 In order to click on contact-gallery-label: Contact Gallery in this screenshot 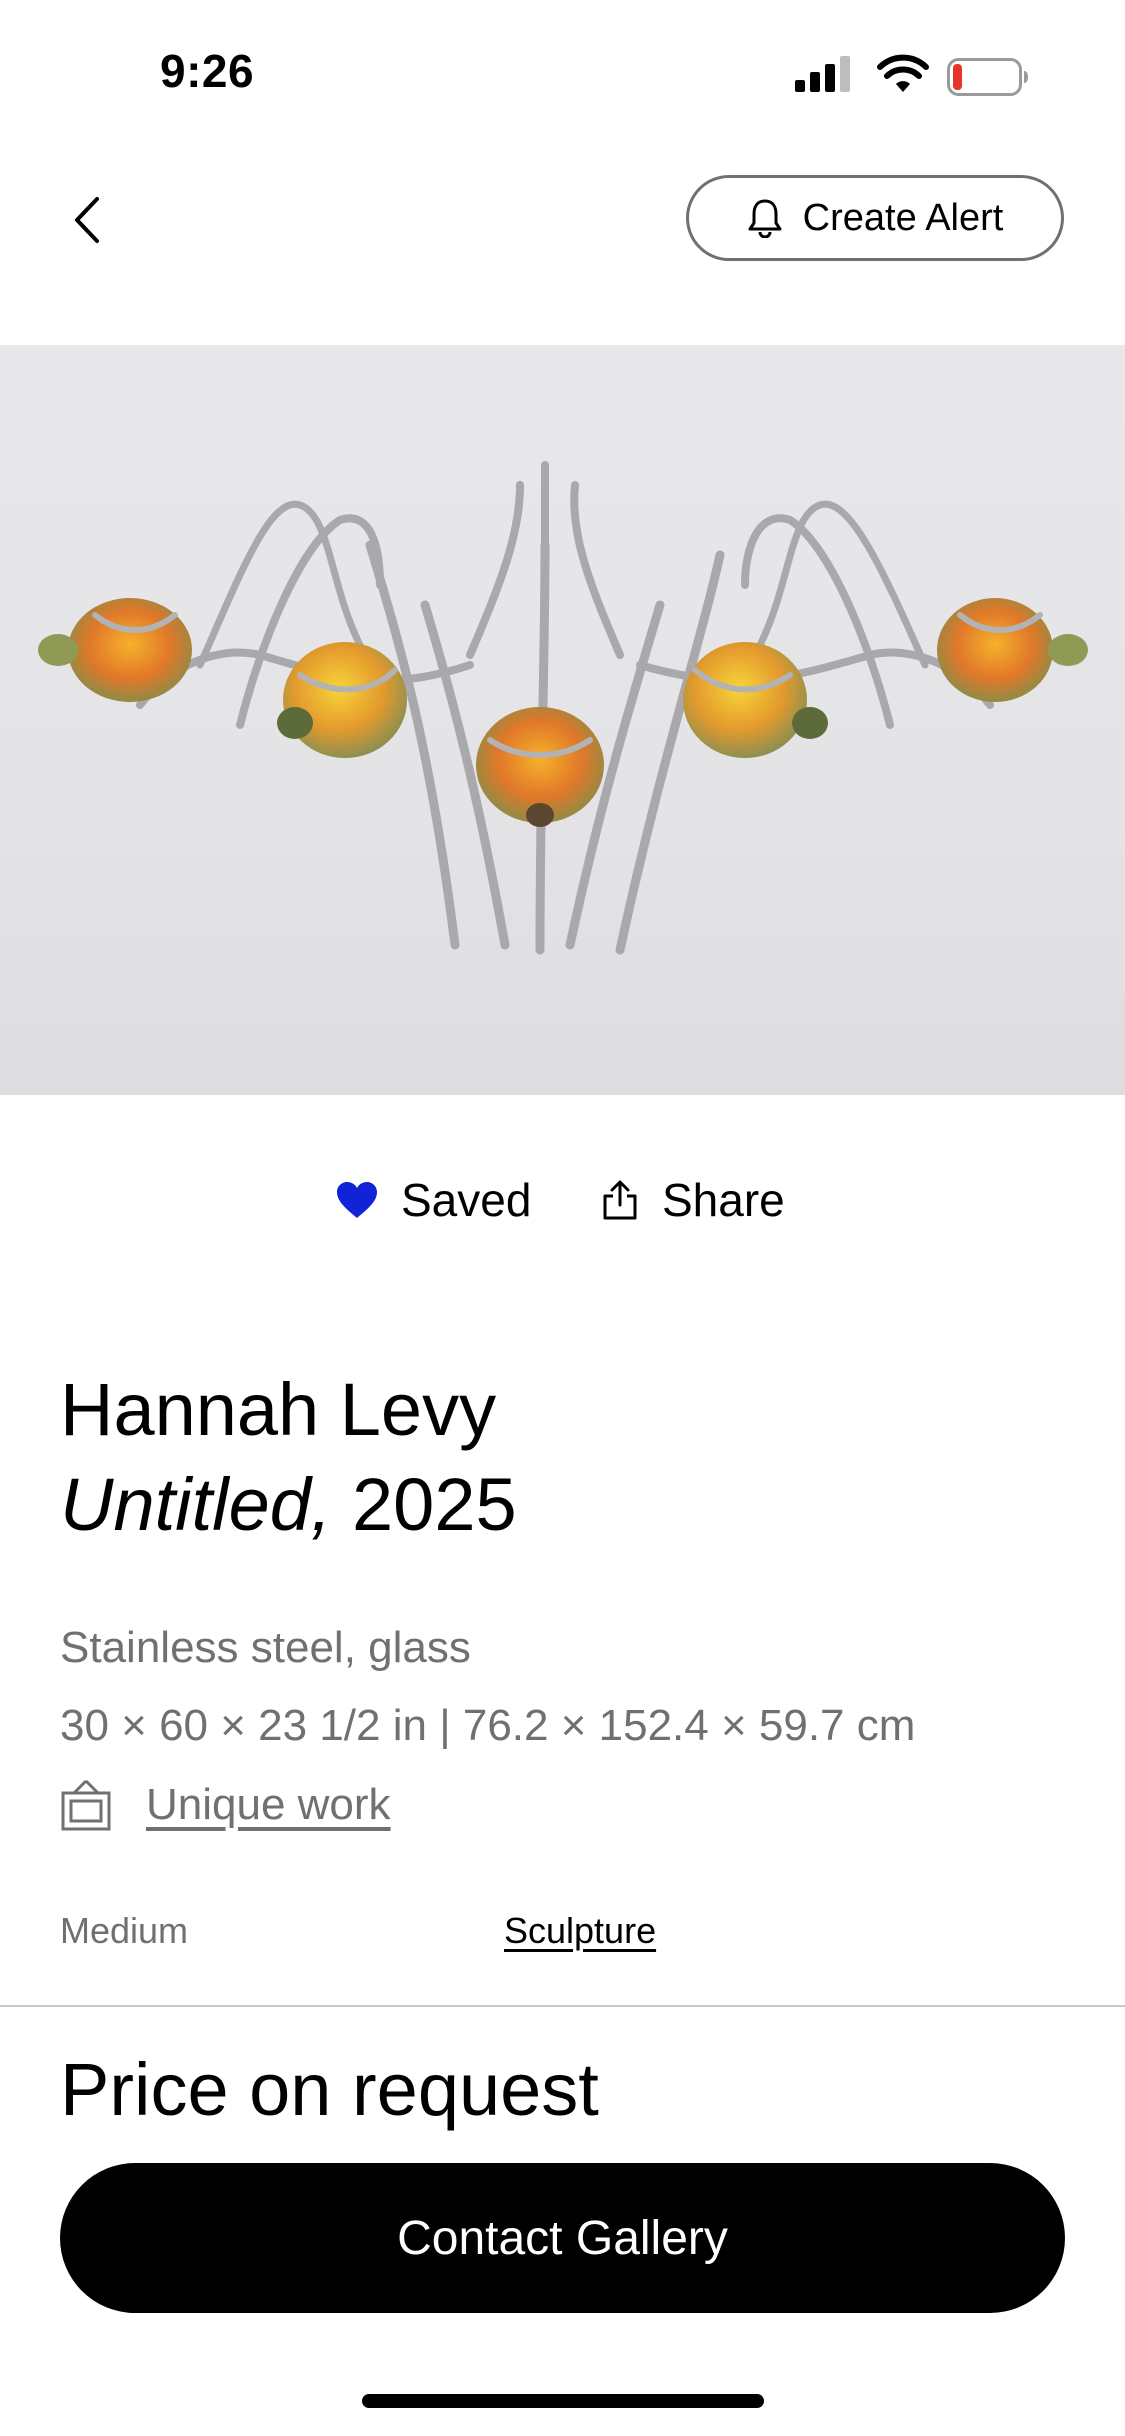, I will do `click(562, 2238)`.